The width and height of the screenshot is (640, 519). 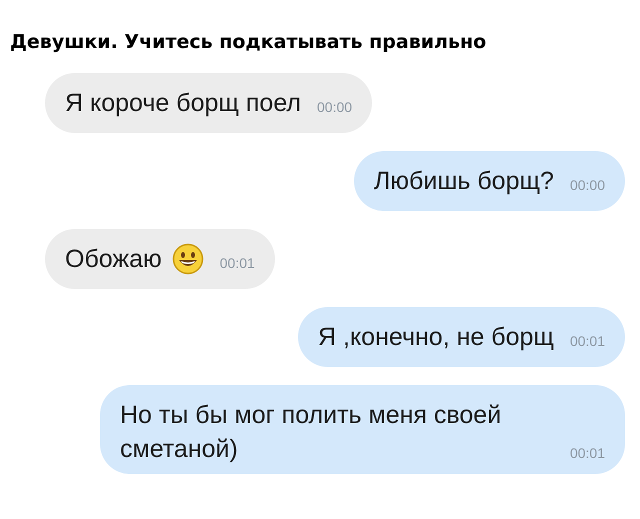 I want to click on smiley-icon, so click(x=188, y=258).